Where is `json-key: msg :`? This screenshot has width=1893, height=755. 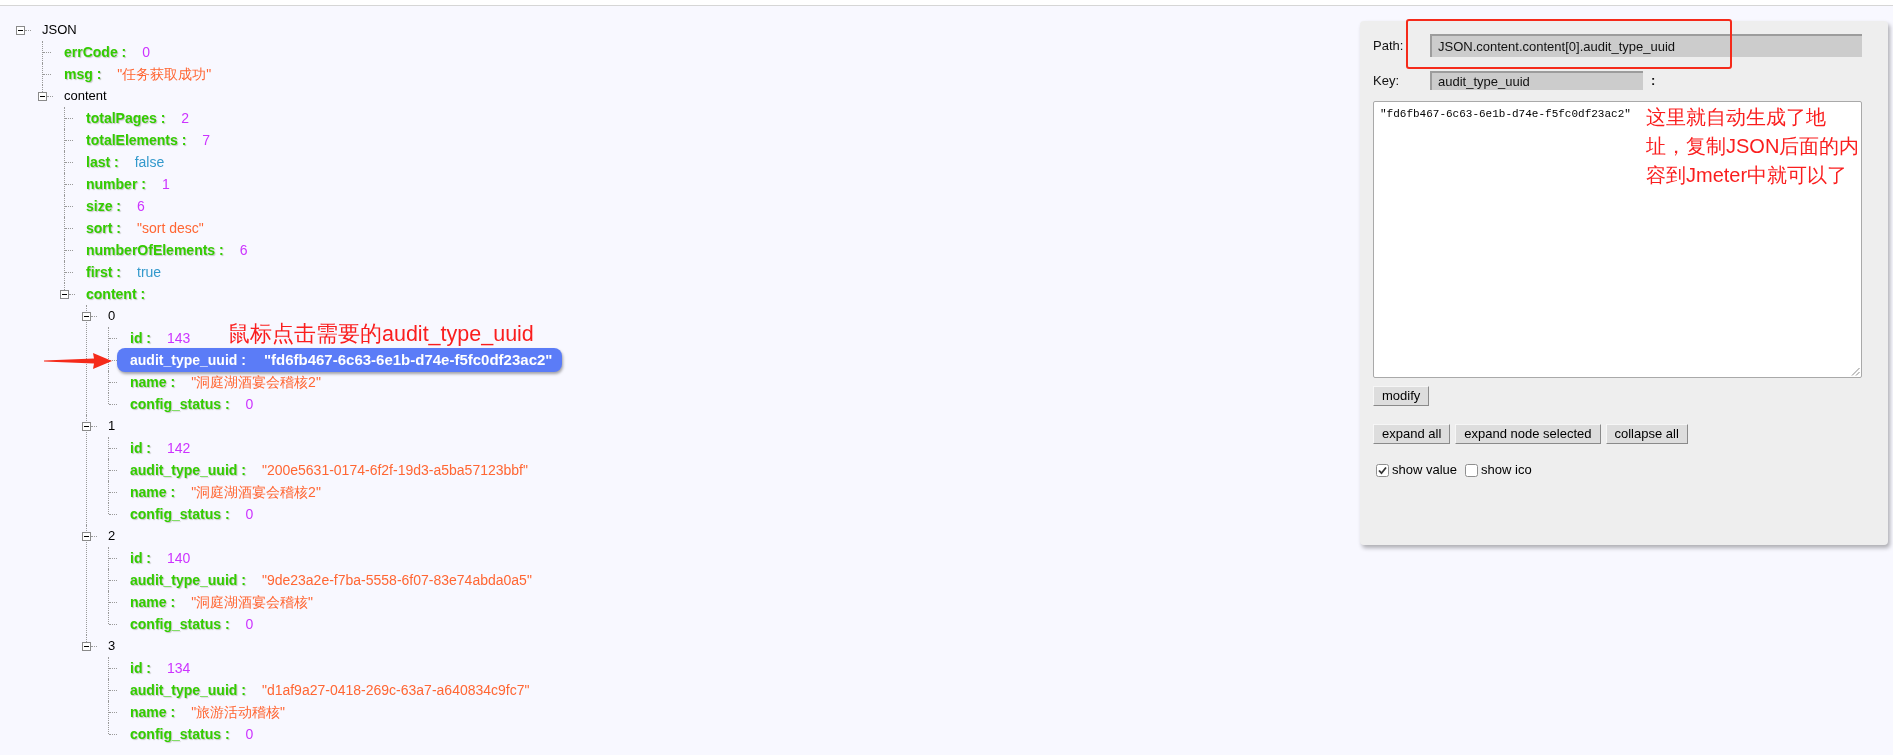
json-key: msg : is located at coordinates (83, 74).